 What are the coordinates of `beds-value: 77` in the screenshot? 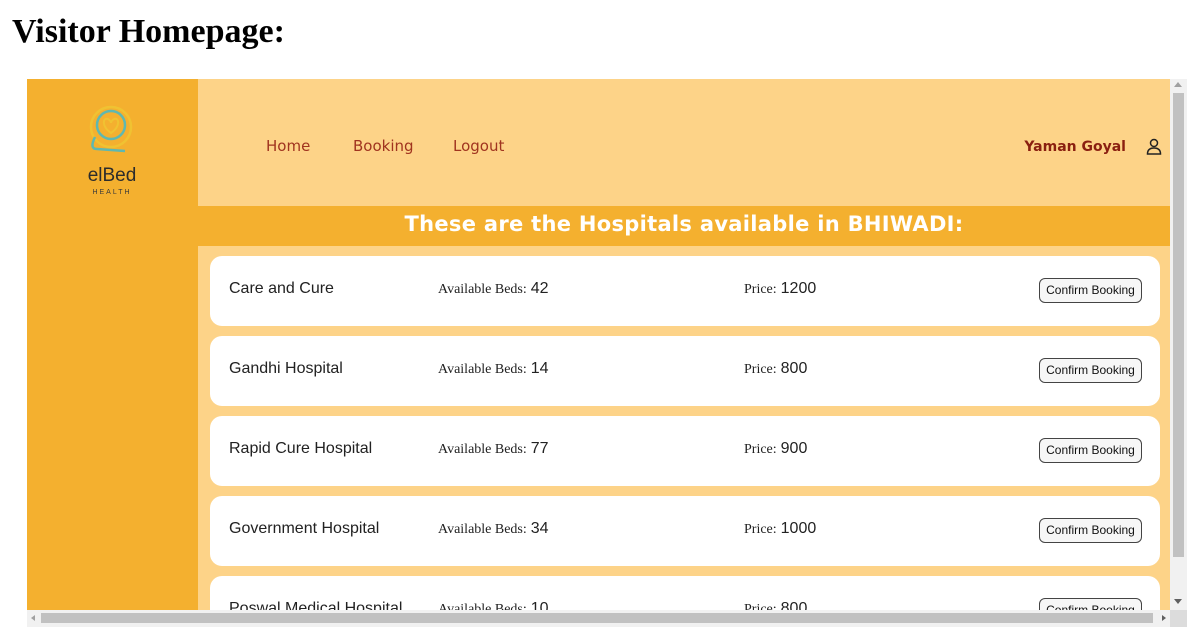 It's located at (539, 448).